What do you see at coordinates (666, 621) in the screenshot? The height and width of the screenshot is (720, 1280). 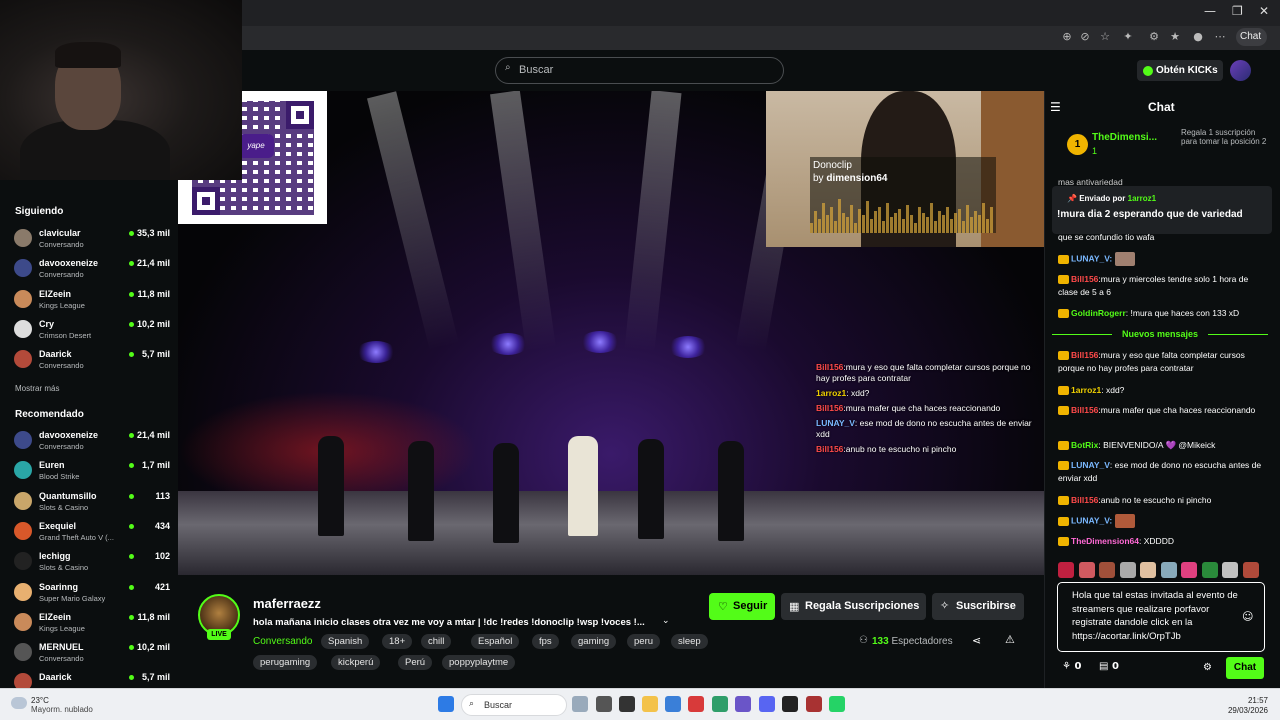 I see `chevron-down-icon: ⌄` at bounding box center [666, 621].